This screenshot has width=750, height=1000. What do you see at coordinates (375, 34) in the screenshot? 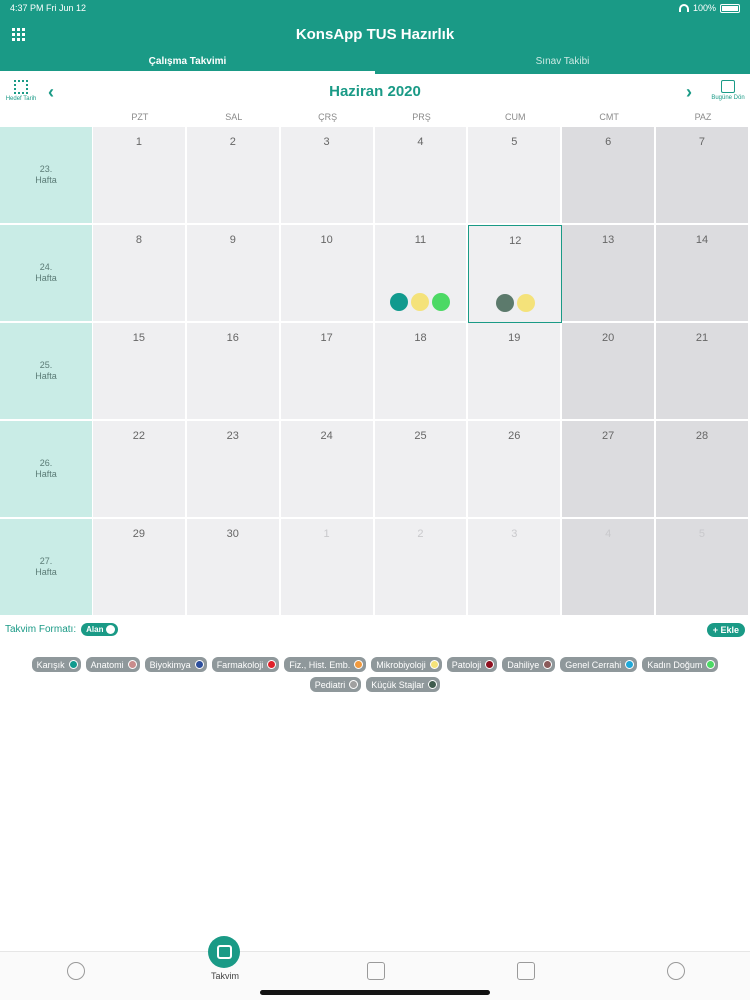
I see `app-title: KonsApp TUS Hazırlık` at bounding box center [375, 34].